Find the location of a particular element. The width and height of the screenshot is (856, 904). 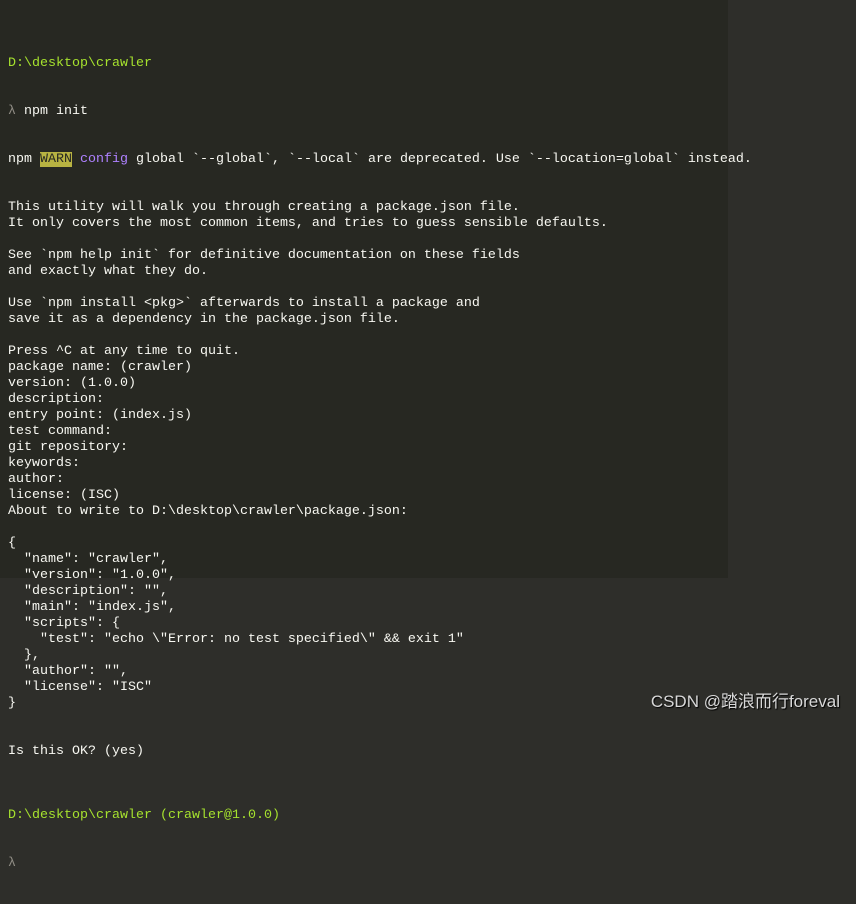

output-line: Press ^C at any time to quit. is located at coordinates (124, 351).